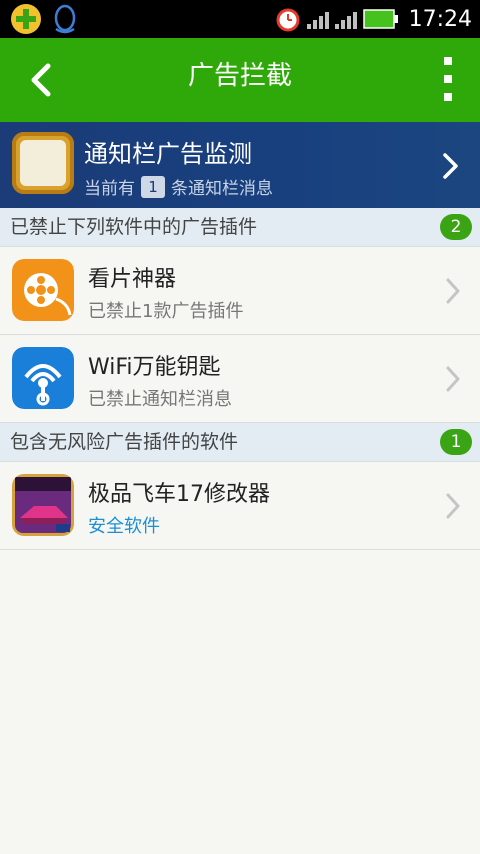  I want to click on app-name: WiFi万能钥匙, so click(154, 367).